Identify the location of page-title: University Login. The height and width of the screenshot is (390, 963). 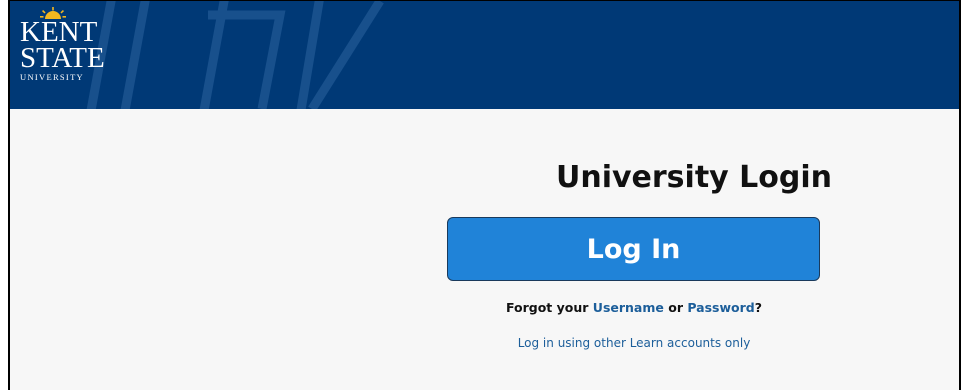
(694, 177).